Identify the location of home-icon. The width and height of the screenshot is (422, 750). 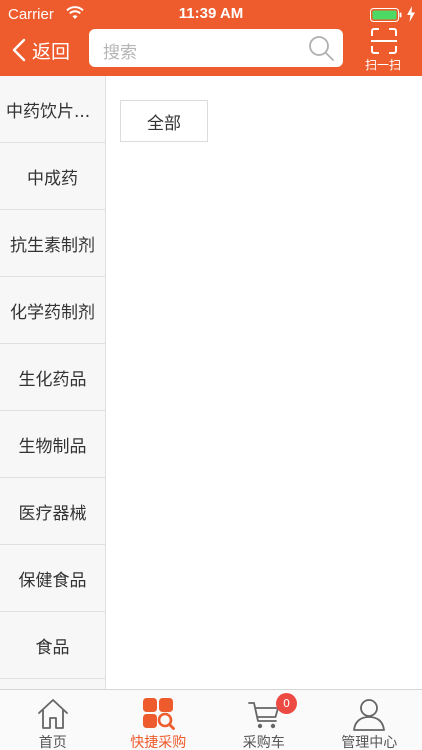
(52, 714).